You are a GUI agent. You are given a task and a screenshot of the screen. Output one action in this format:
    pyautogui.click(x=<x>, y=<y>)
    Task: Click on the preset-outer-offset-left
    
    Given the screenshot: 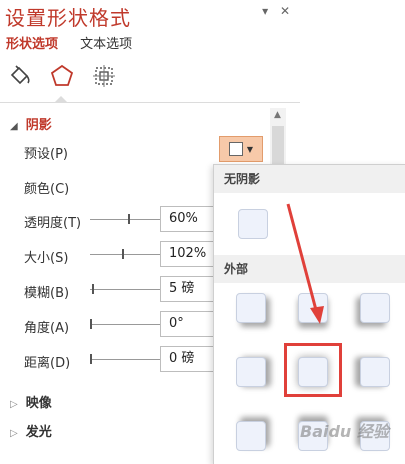 What is the action you would take?
    pyautogui.click(x=375, y=372)
    